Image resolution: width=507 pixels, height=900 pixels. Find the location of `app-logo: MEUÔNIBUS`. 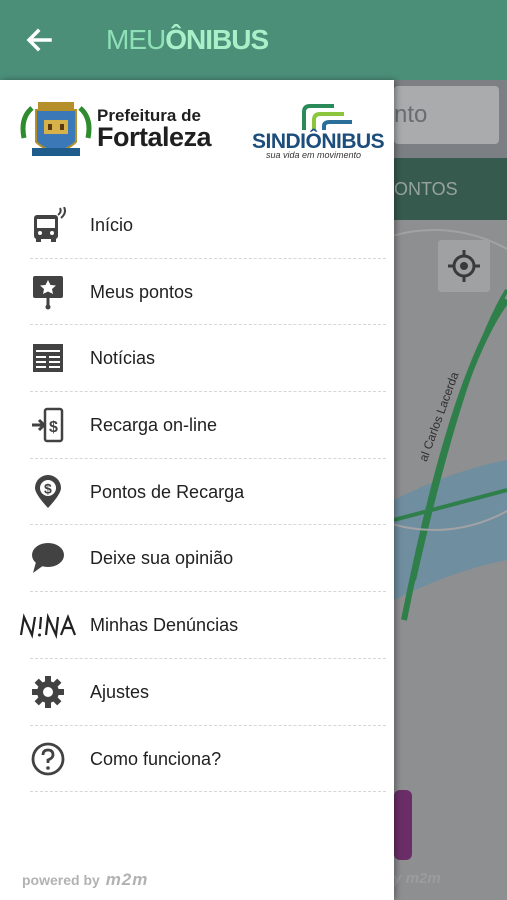

app-logo: MEUÔNIBUS is located at coordinates (187, 40).